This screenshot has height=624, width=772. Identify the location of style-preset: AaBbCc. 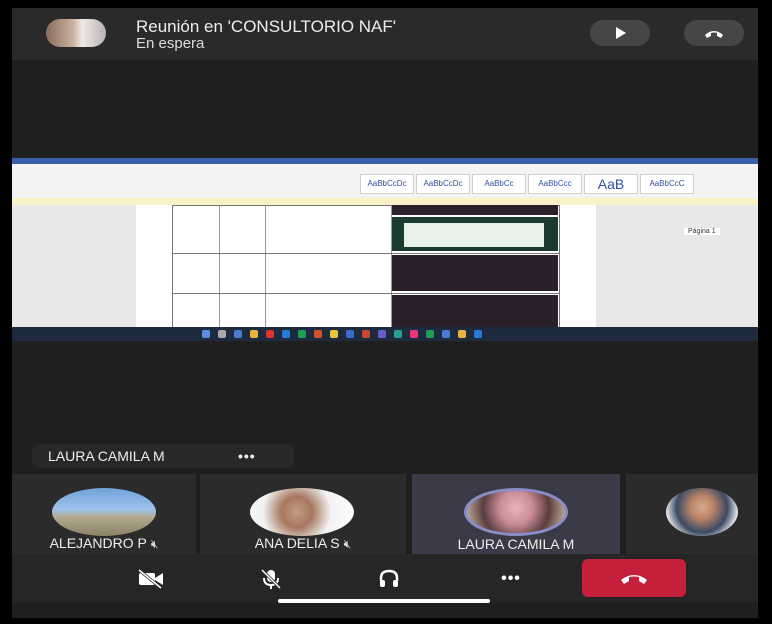
(499, 184).